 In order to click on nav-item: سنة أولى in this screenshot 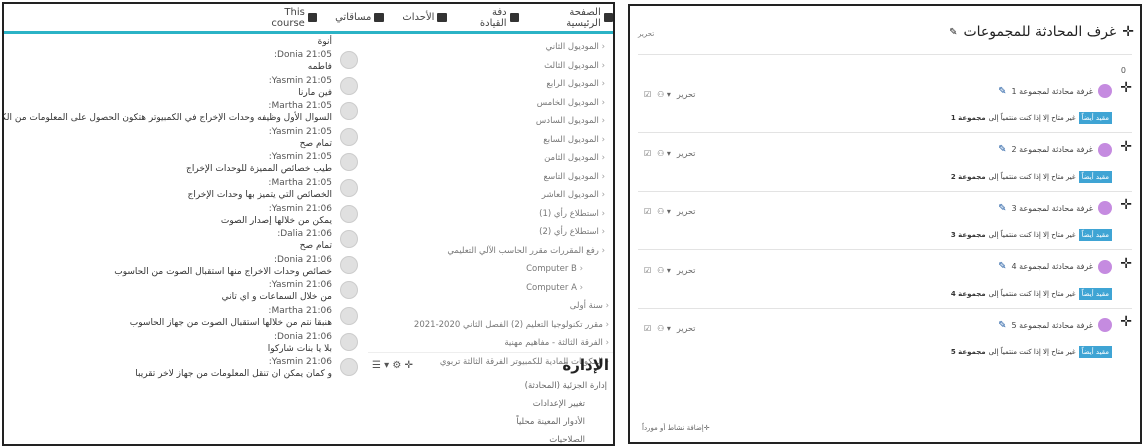, I will do `click(490, 306)`.